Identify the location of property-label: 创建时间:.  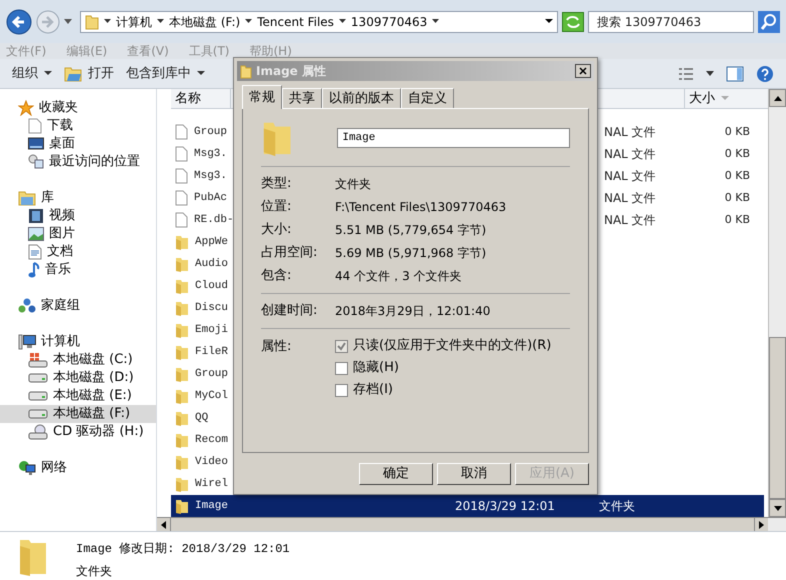
(289, 311).